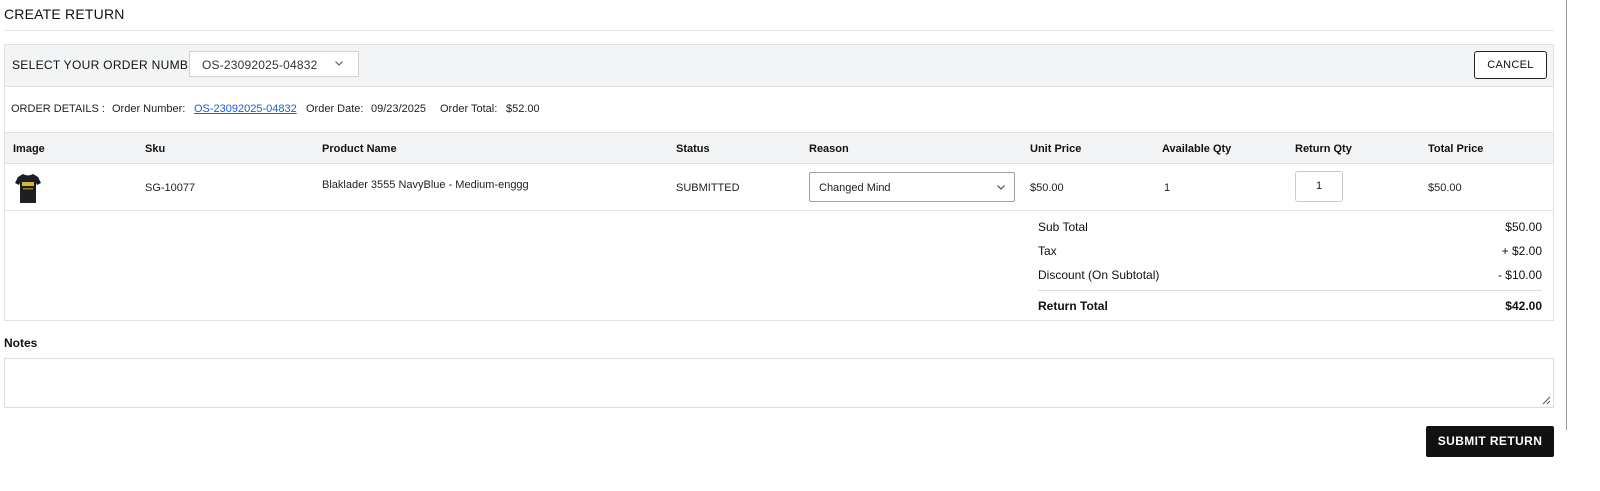 Image resolution: width=1600 pixels, height=491 pixels. What do you see at coordinates (779, 30) in the screenshot?
I see `title-divider` at bounding box center [779, 30].